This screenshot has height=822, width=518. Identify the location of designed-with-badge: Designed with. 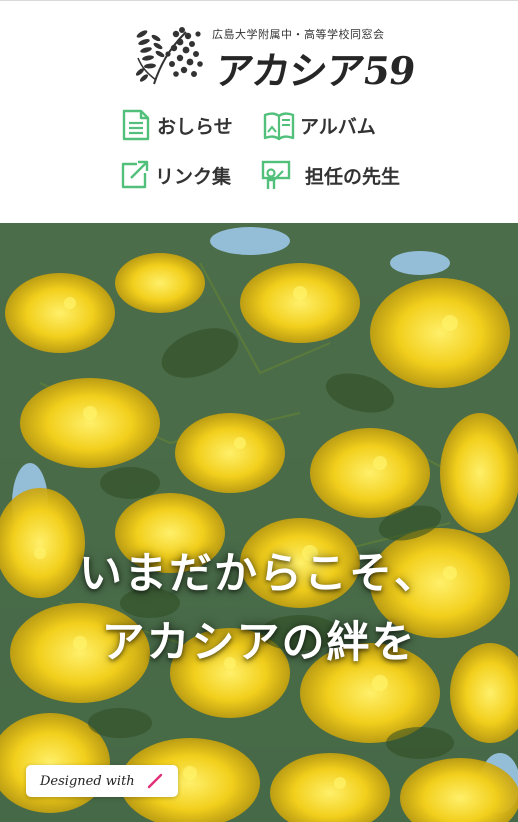
(102, 781).